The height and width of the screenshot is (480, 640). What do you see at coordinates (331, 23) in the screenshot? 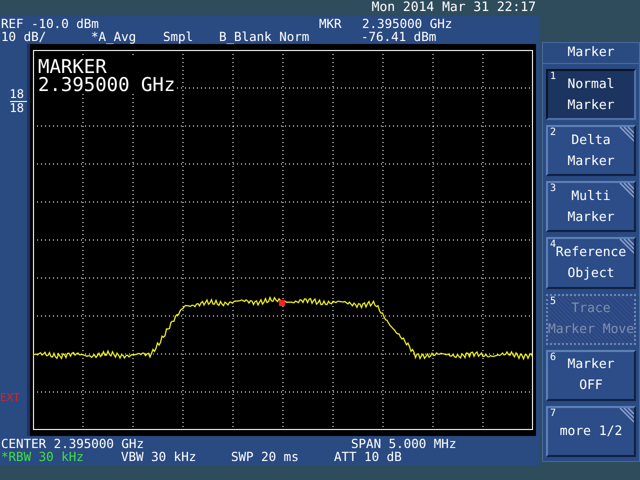
I see `marker-label: MKR` at bounding box center [331, 23].